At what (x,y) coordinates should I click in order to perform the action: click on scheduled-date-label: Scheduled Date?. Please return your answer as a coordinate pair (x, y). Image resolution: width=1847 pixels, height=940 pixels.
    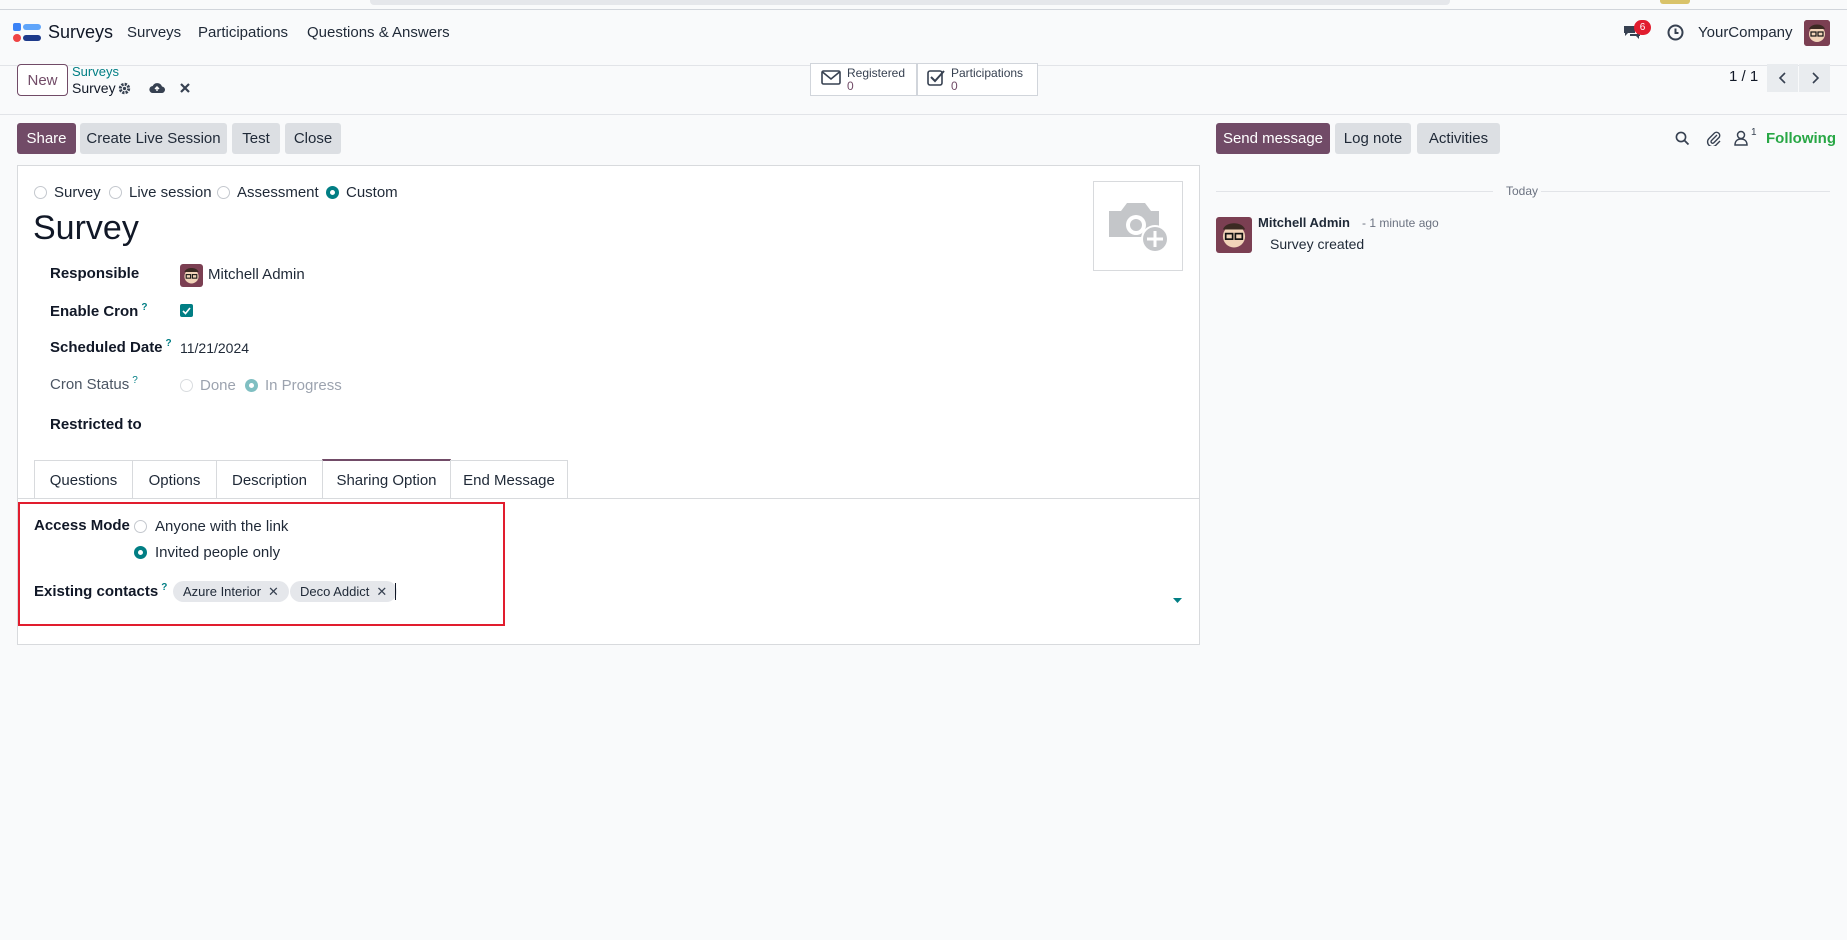
    Looking at the image, I should click on (111, 347).